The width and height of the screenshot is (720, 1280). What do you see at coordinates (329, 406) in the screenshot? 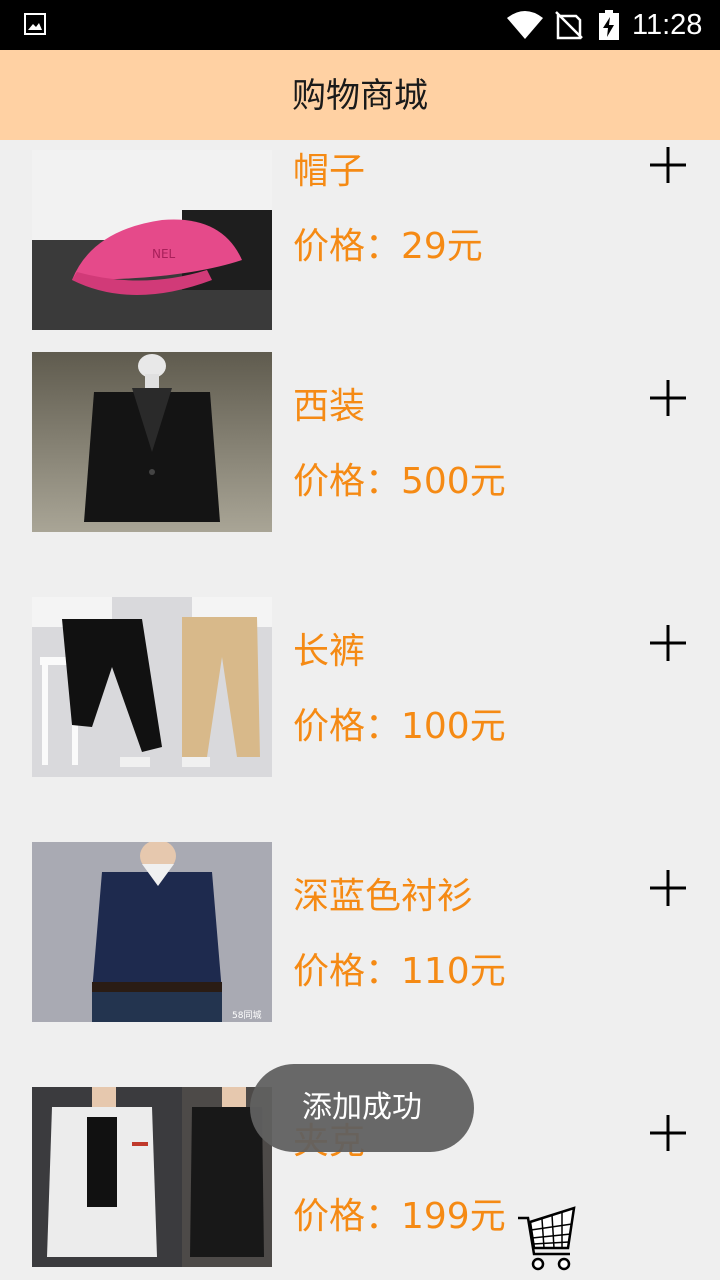
I see `product-name: 西装` at bounding box center [329, 406].